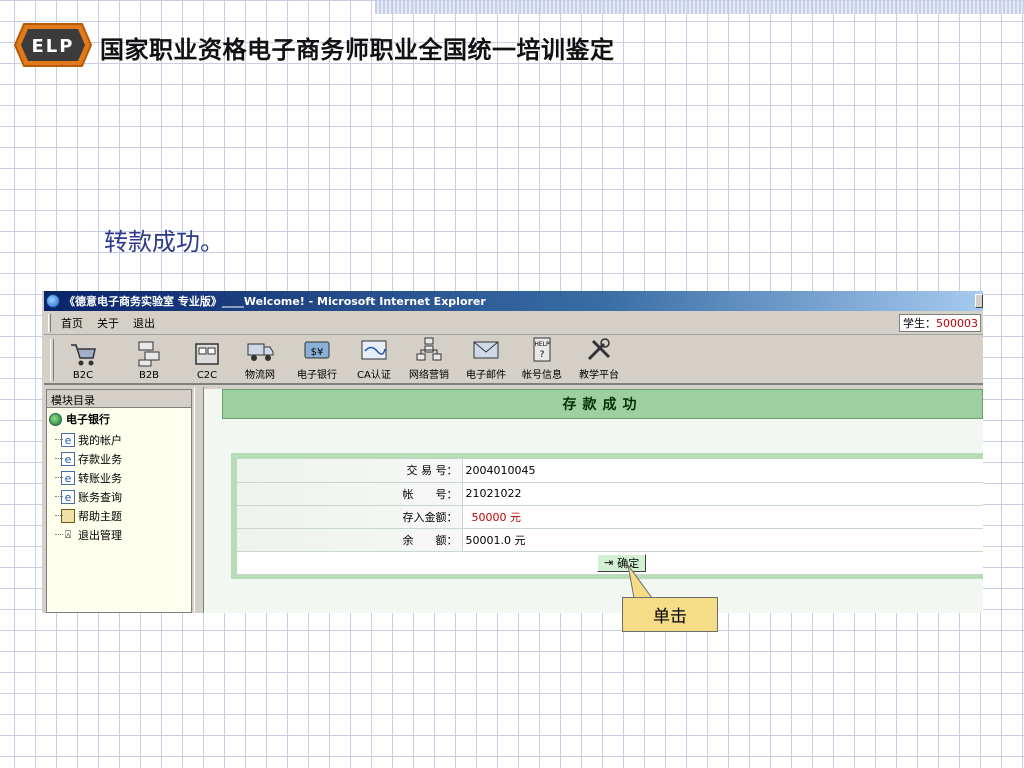  What do you see at coordinates (486, 350) in the screenshot?
I see `mail-icon` at bounding box center [486, 350].